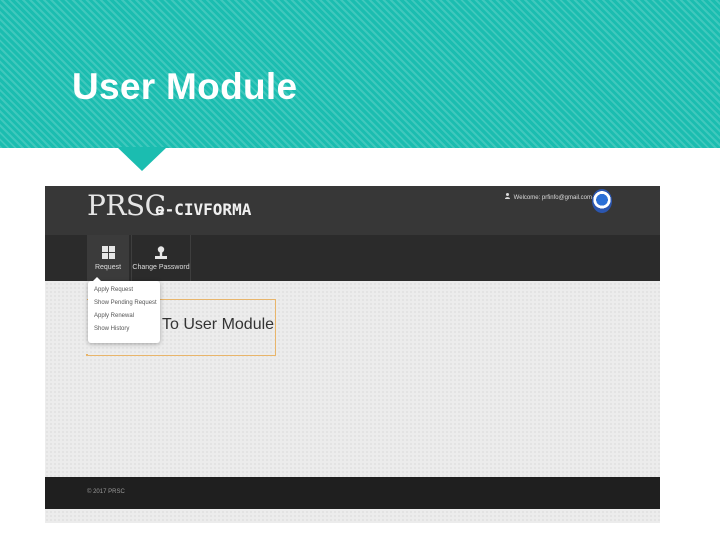 This screenshot has height=540, width=720. Describe the element at coordinates (111, 329) in the screenshot. I see `menu-item-show-history: Show History` at that location.